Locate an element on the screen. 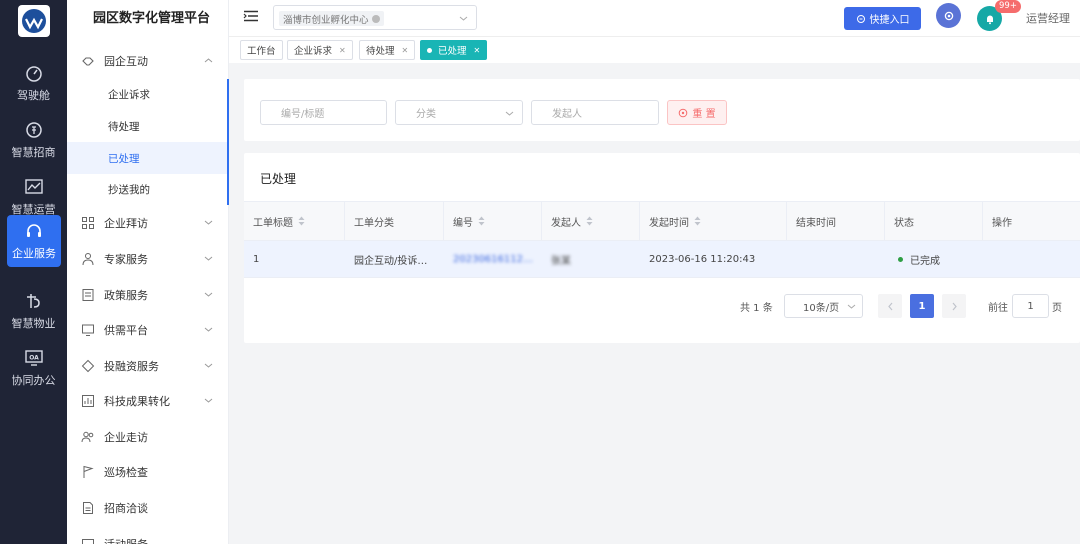 Image resolution: width=1080 pixels, height=544 pixels. prev-page-button is located at coordinates (890, 306).